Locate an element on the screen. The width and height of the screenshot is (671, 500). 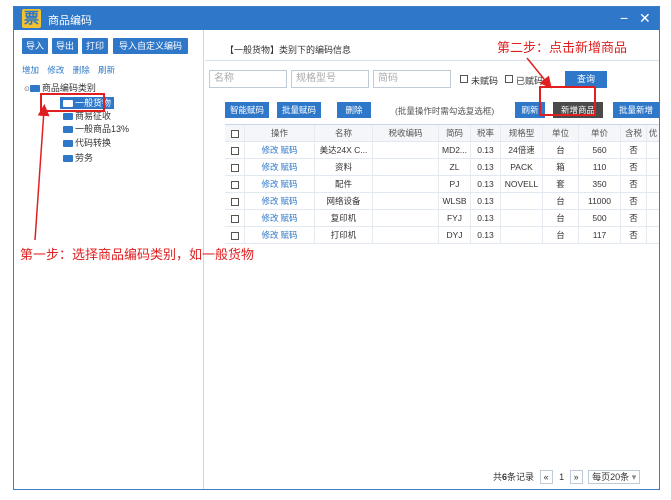
step2-arrow is located at coordinates (539, 73).